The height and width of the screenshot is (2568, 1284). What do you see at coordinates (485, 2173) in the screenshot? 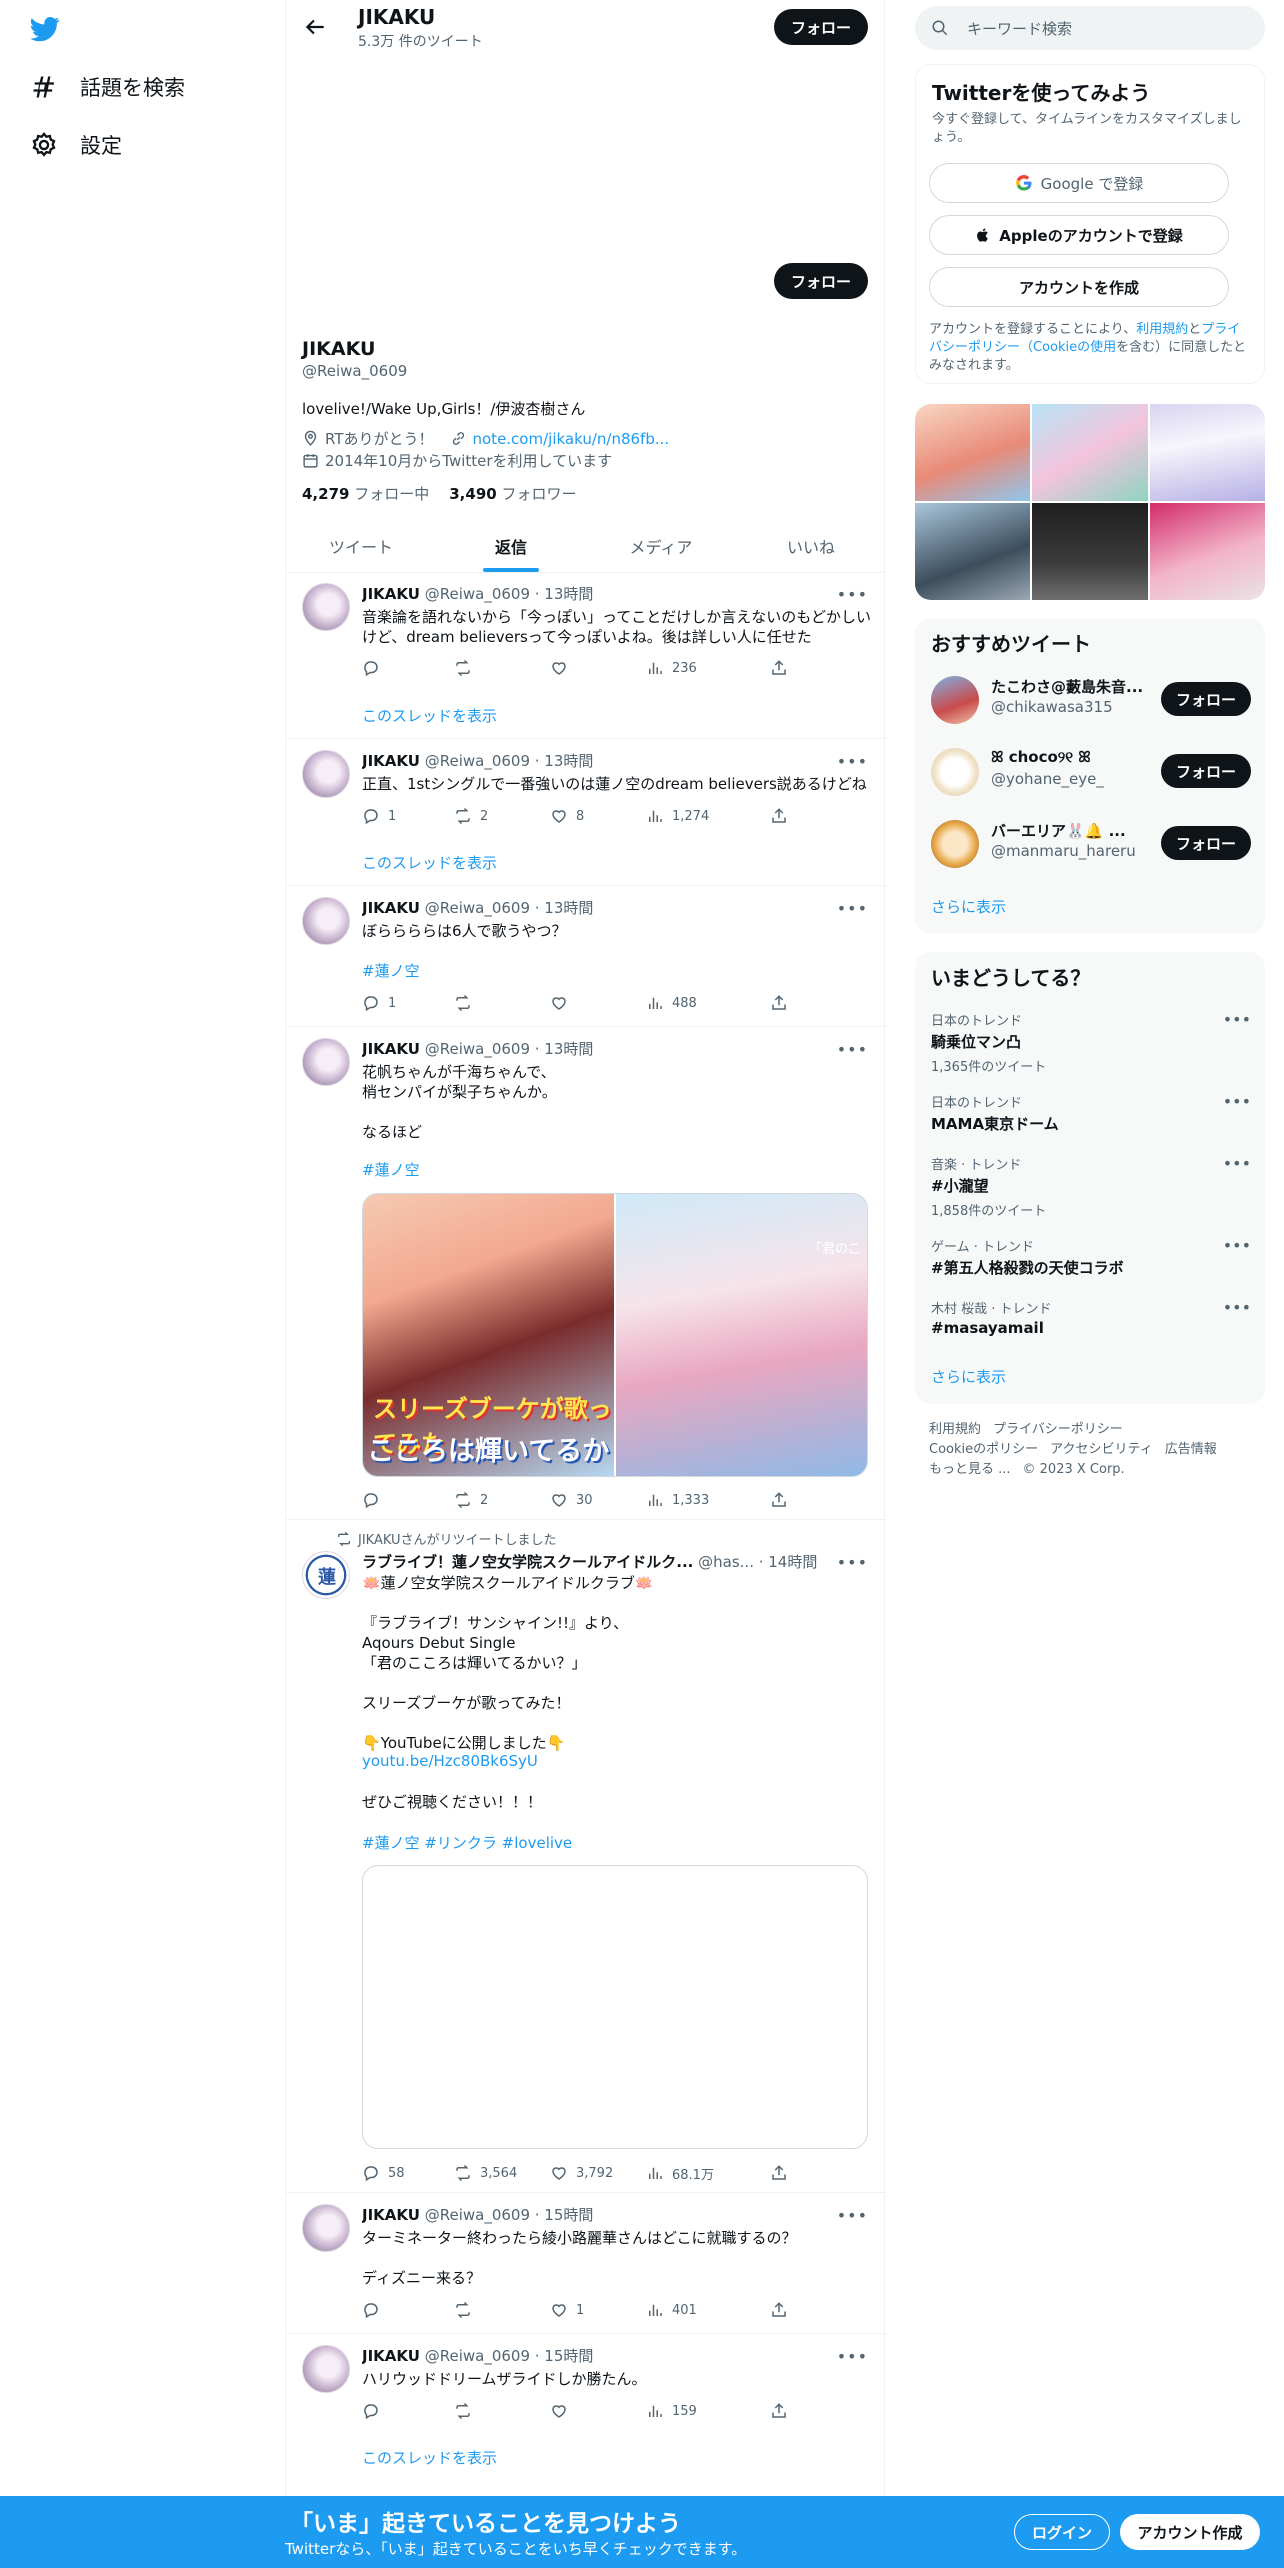
I see `retweet-action: 3,564` at bounding box center [485, 2173].